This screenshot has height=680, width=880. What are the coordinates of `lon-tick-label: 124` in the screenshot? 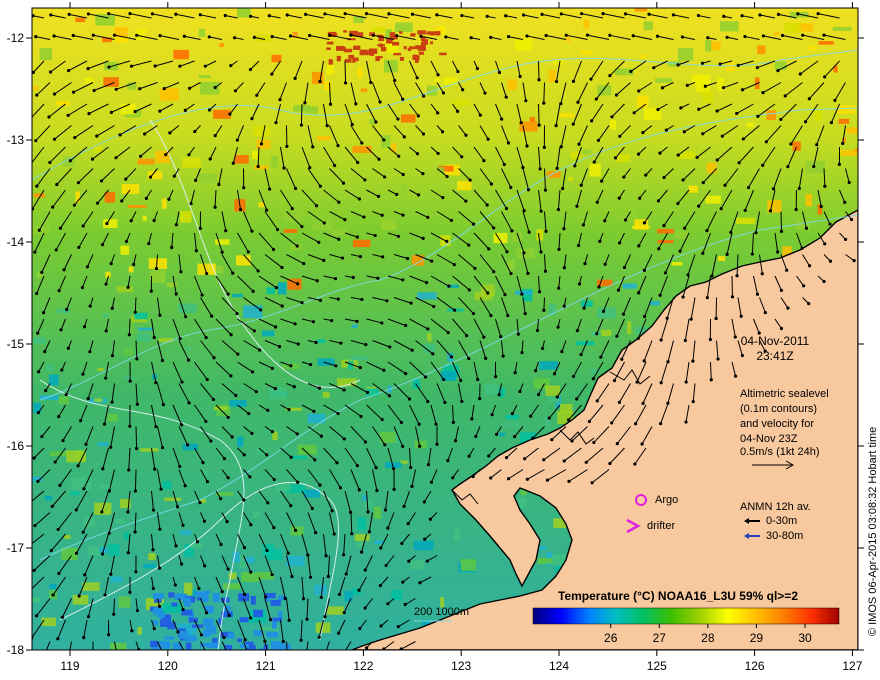 It's located at (559, 666).